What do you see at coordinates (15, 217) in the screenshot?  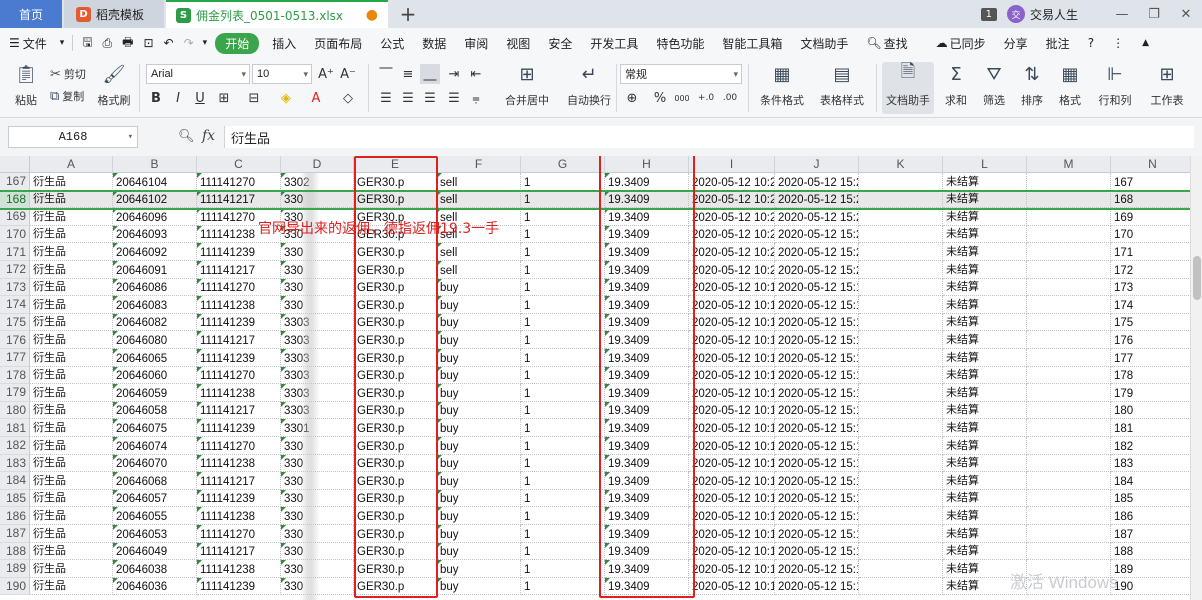 I see `row-header: 169` at bounding box center [15, 217].